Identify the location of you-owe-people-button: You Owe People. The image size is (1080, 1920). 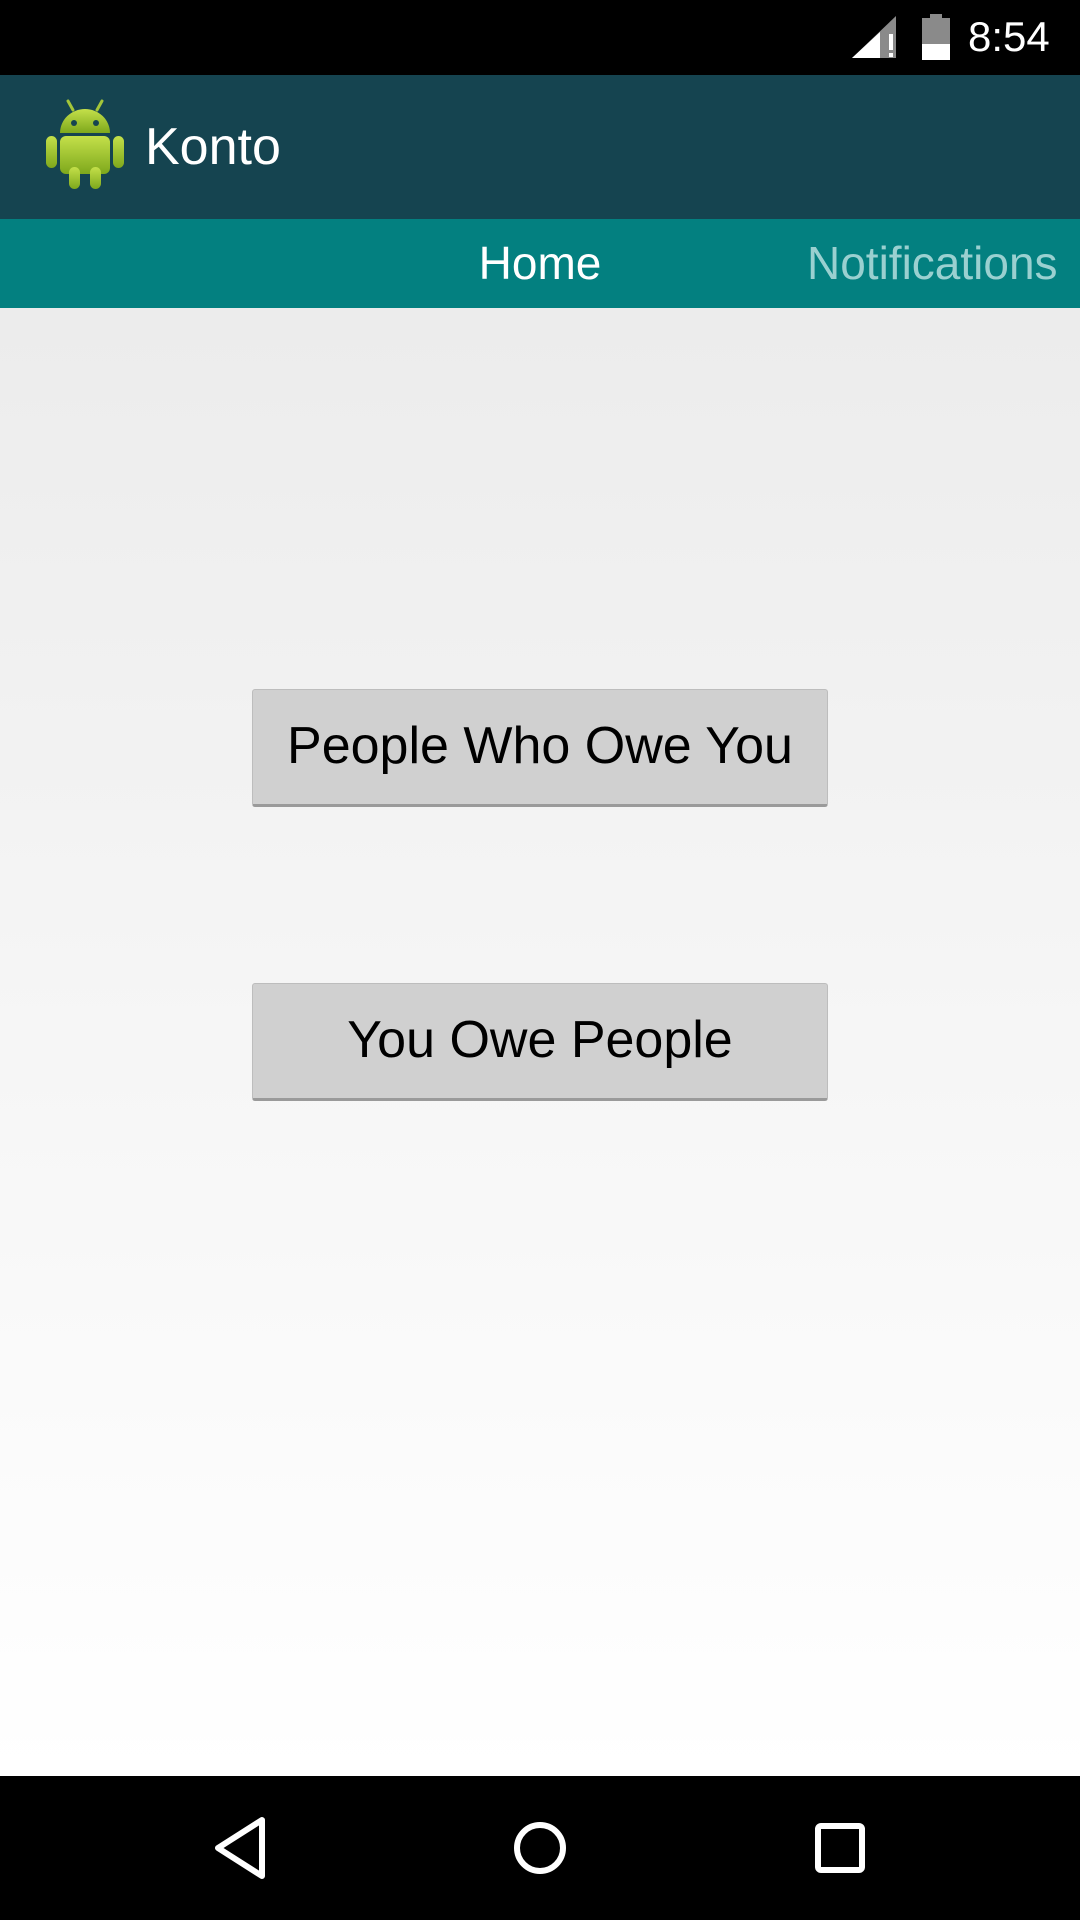
(540, 1042).